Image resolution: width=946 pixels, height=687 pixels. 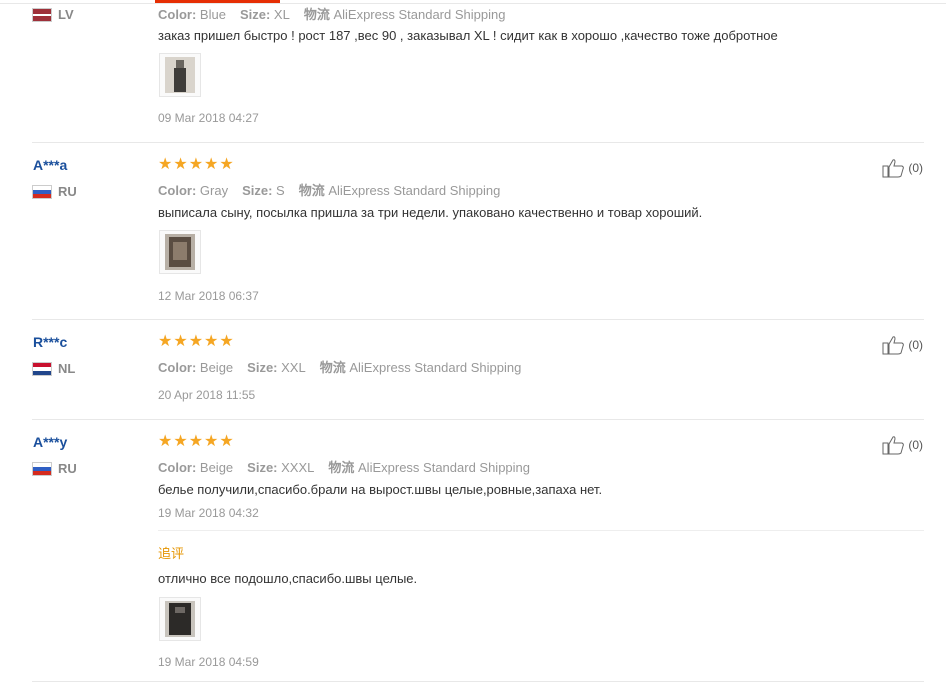 What do you see at coordinates (293, 367) in the screenshot?
I see `size-value: XXL` at bounding box center [293, 367].